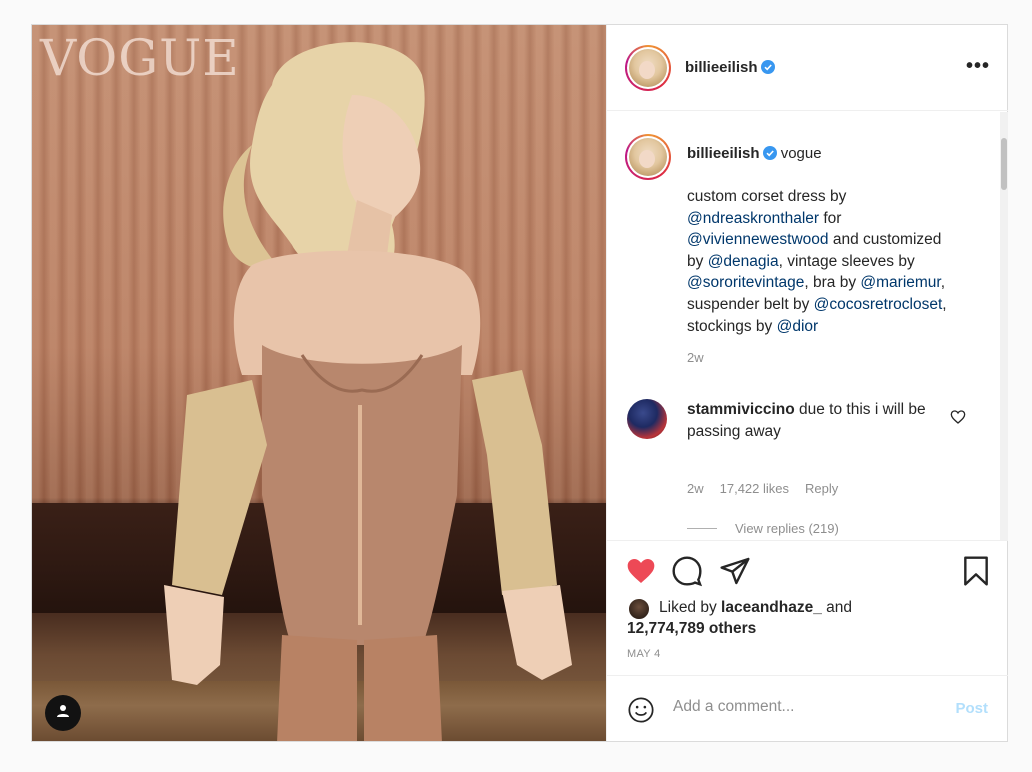 The height and width of the screenshot is (772, 1032). Describe the element at coordinates (687, 571) in the screenshot. I see `comment-button` at that location.